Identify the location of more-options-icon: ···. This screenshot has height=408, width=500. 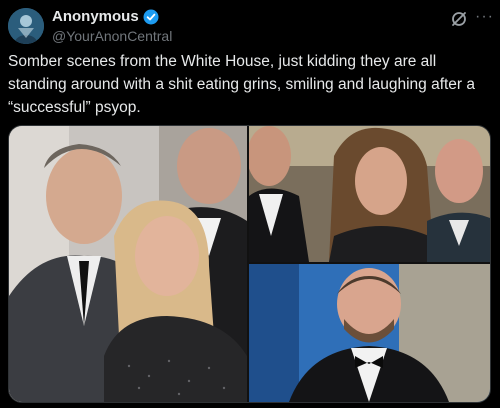
(484, 17).